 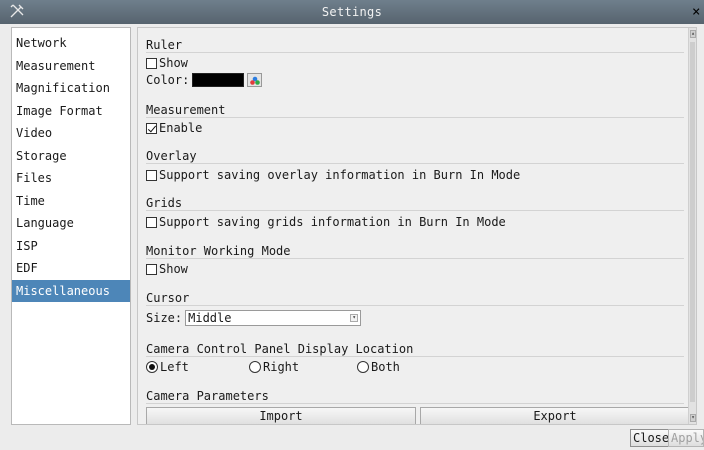 I want to click on monitor-show-row: Show, so click(x=167, y=269).